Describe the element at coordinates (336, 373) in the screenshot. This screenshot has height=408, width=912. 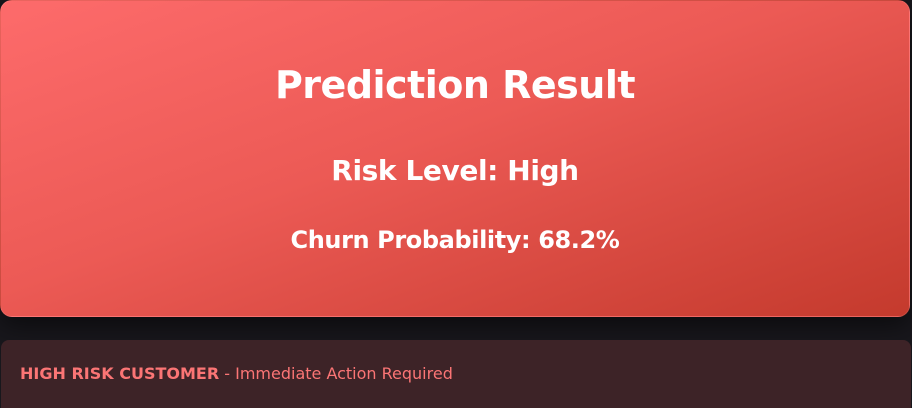
I see `alert-message: - Immediate Action Required` at that location.